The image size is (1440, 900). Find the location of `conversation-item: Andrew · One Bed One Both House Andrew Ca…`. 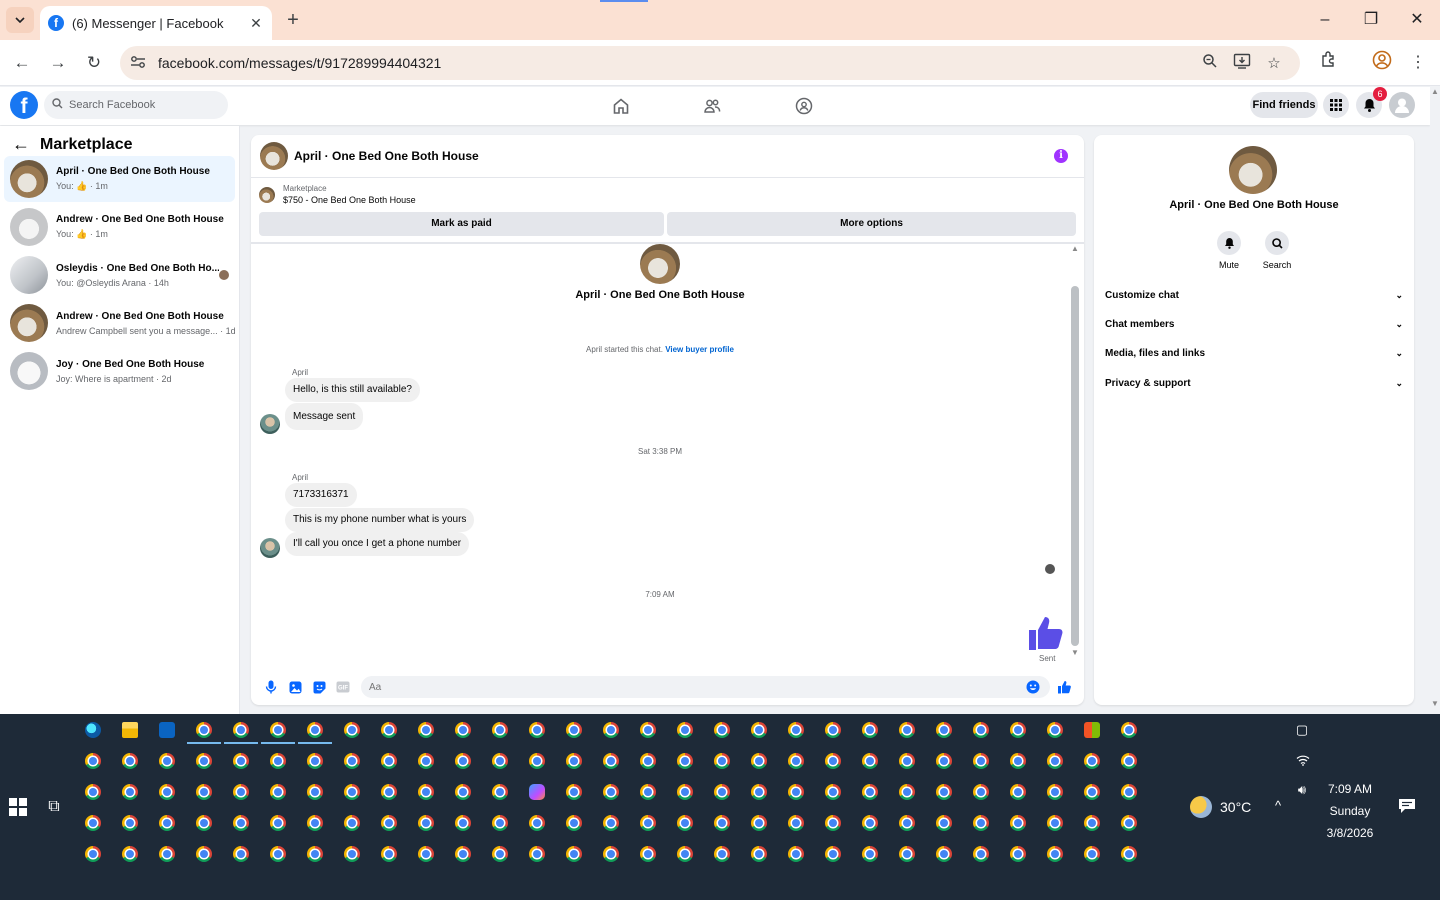

conversation-item: Andrew · One Bed One Both House Andrew Ca… is located at coordinates (119, 323).